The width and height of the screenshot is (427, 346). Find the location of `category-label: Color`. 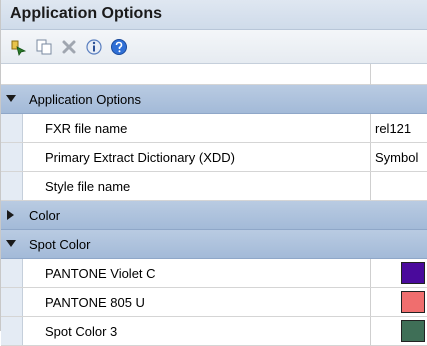

category-label: Color is located at coordinates (45, 215).